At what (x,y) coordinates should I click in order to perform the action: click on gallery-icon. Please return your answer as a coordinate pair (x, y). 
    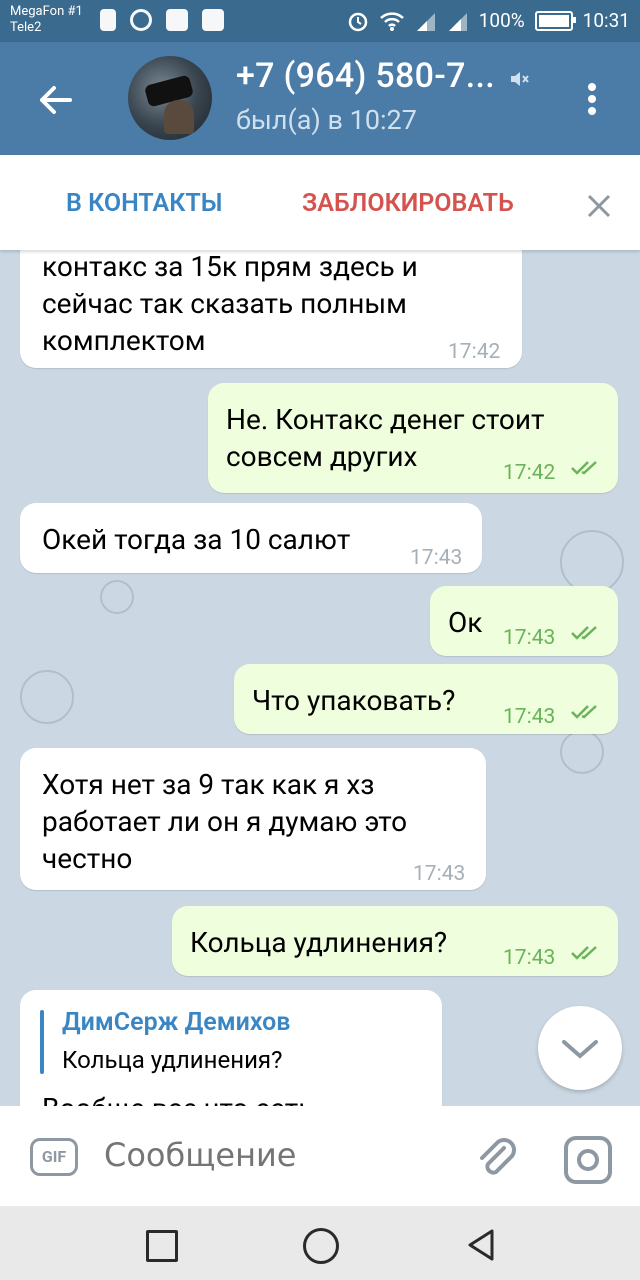
    Looking at the image, I should click on (213, 20).